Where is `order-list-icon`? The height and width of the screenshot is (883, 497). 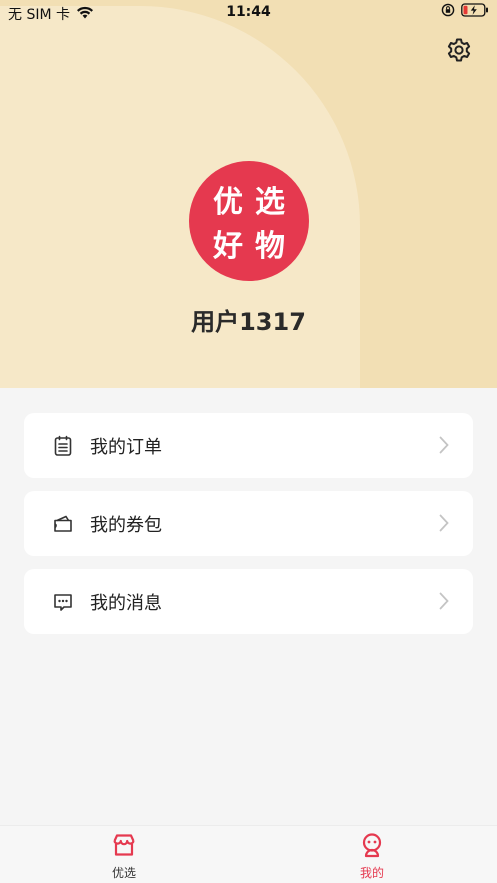 order-list-icon is located at coordinates (63, 446).